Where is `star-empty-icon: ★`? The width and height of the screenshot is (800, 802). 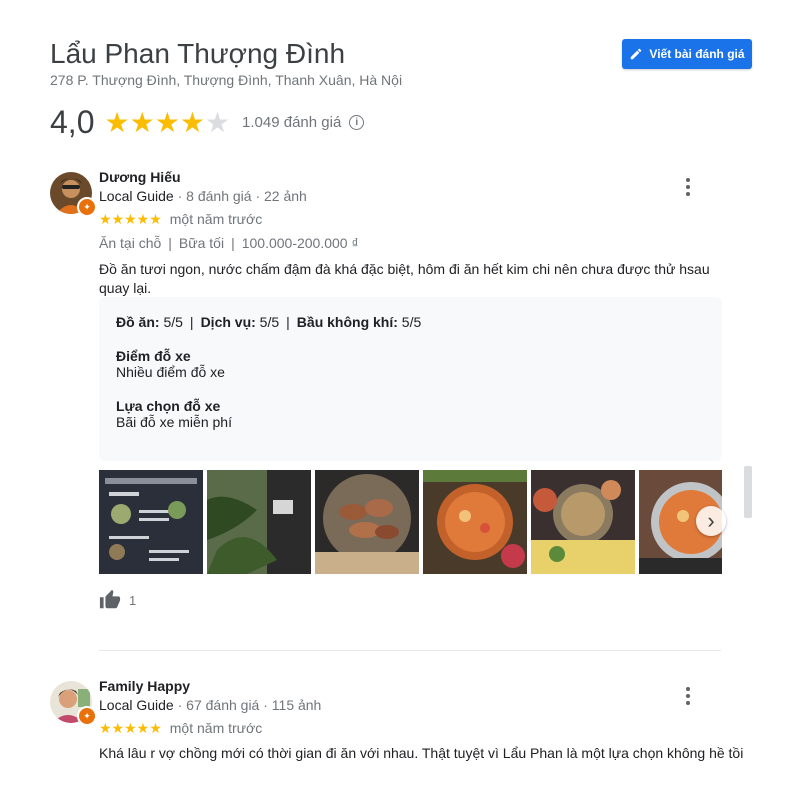 star-empty-icon: ★ is located at coordinates (217, 122).